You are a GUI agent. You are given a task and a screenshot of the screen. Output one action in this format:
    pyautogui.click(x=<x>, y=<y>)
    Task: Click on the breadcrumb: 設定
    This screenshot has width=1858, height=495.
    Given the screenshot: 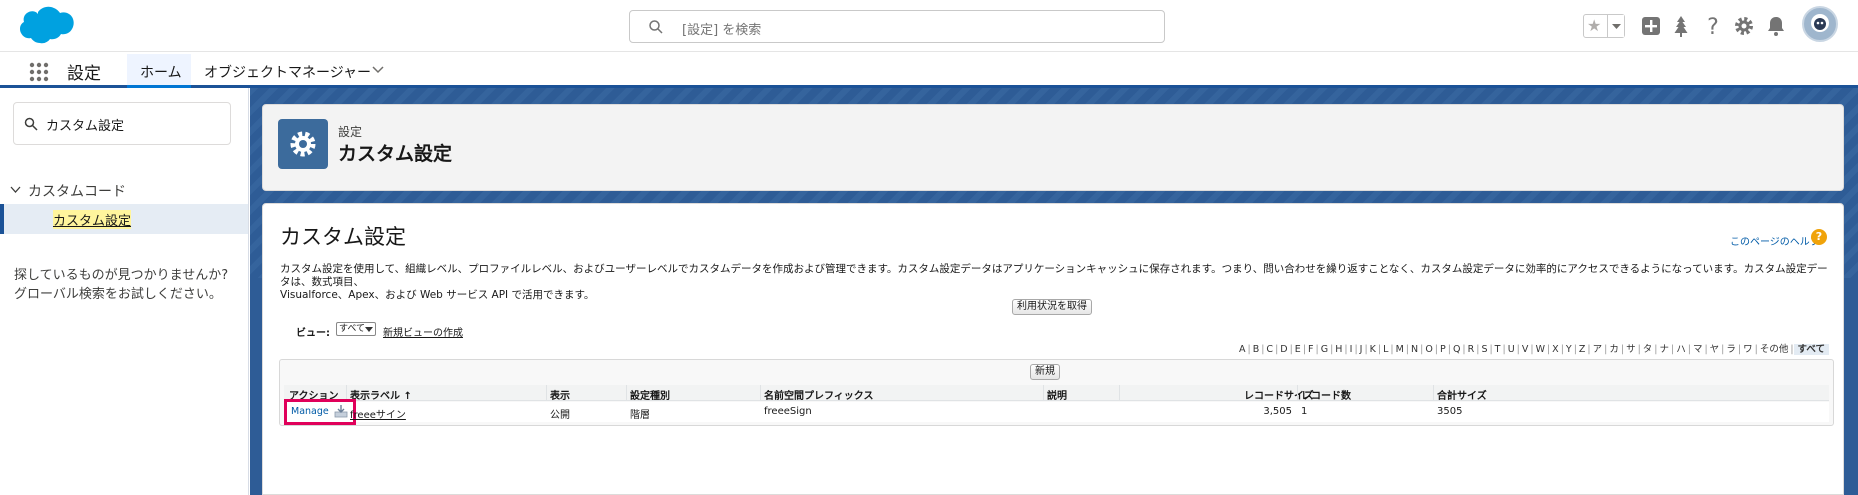 What is the action you would take?
    pyautogui.click(x=350, y=131)
    